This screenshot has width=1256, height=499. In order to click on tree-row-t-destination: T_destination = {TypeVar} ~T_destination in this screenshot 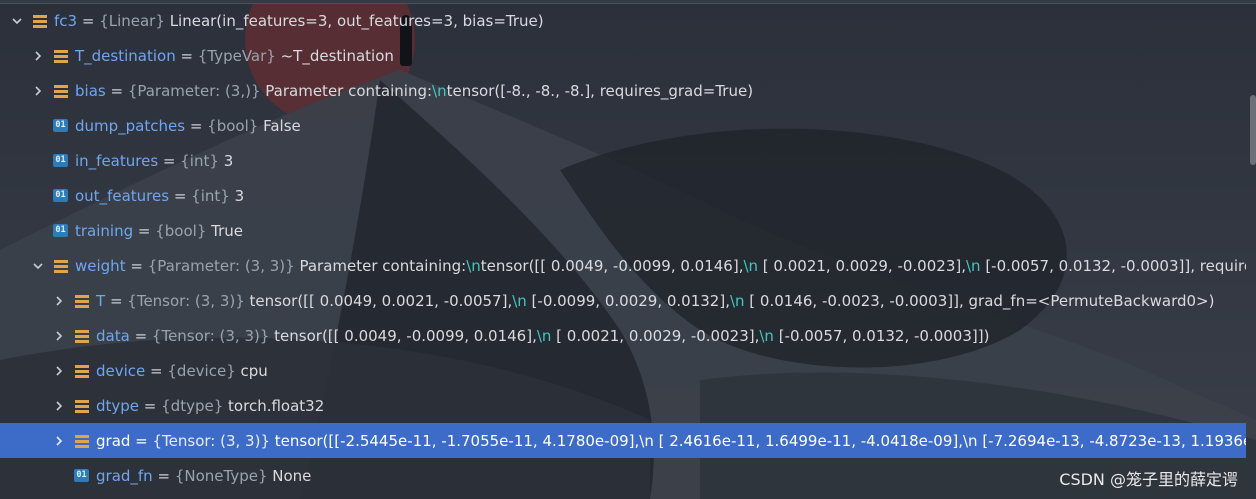, I will do `click(623, 55)`.